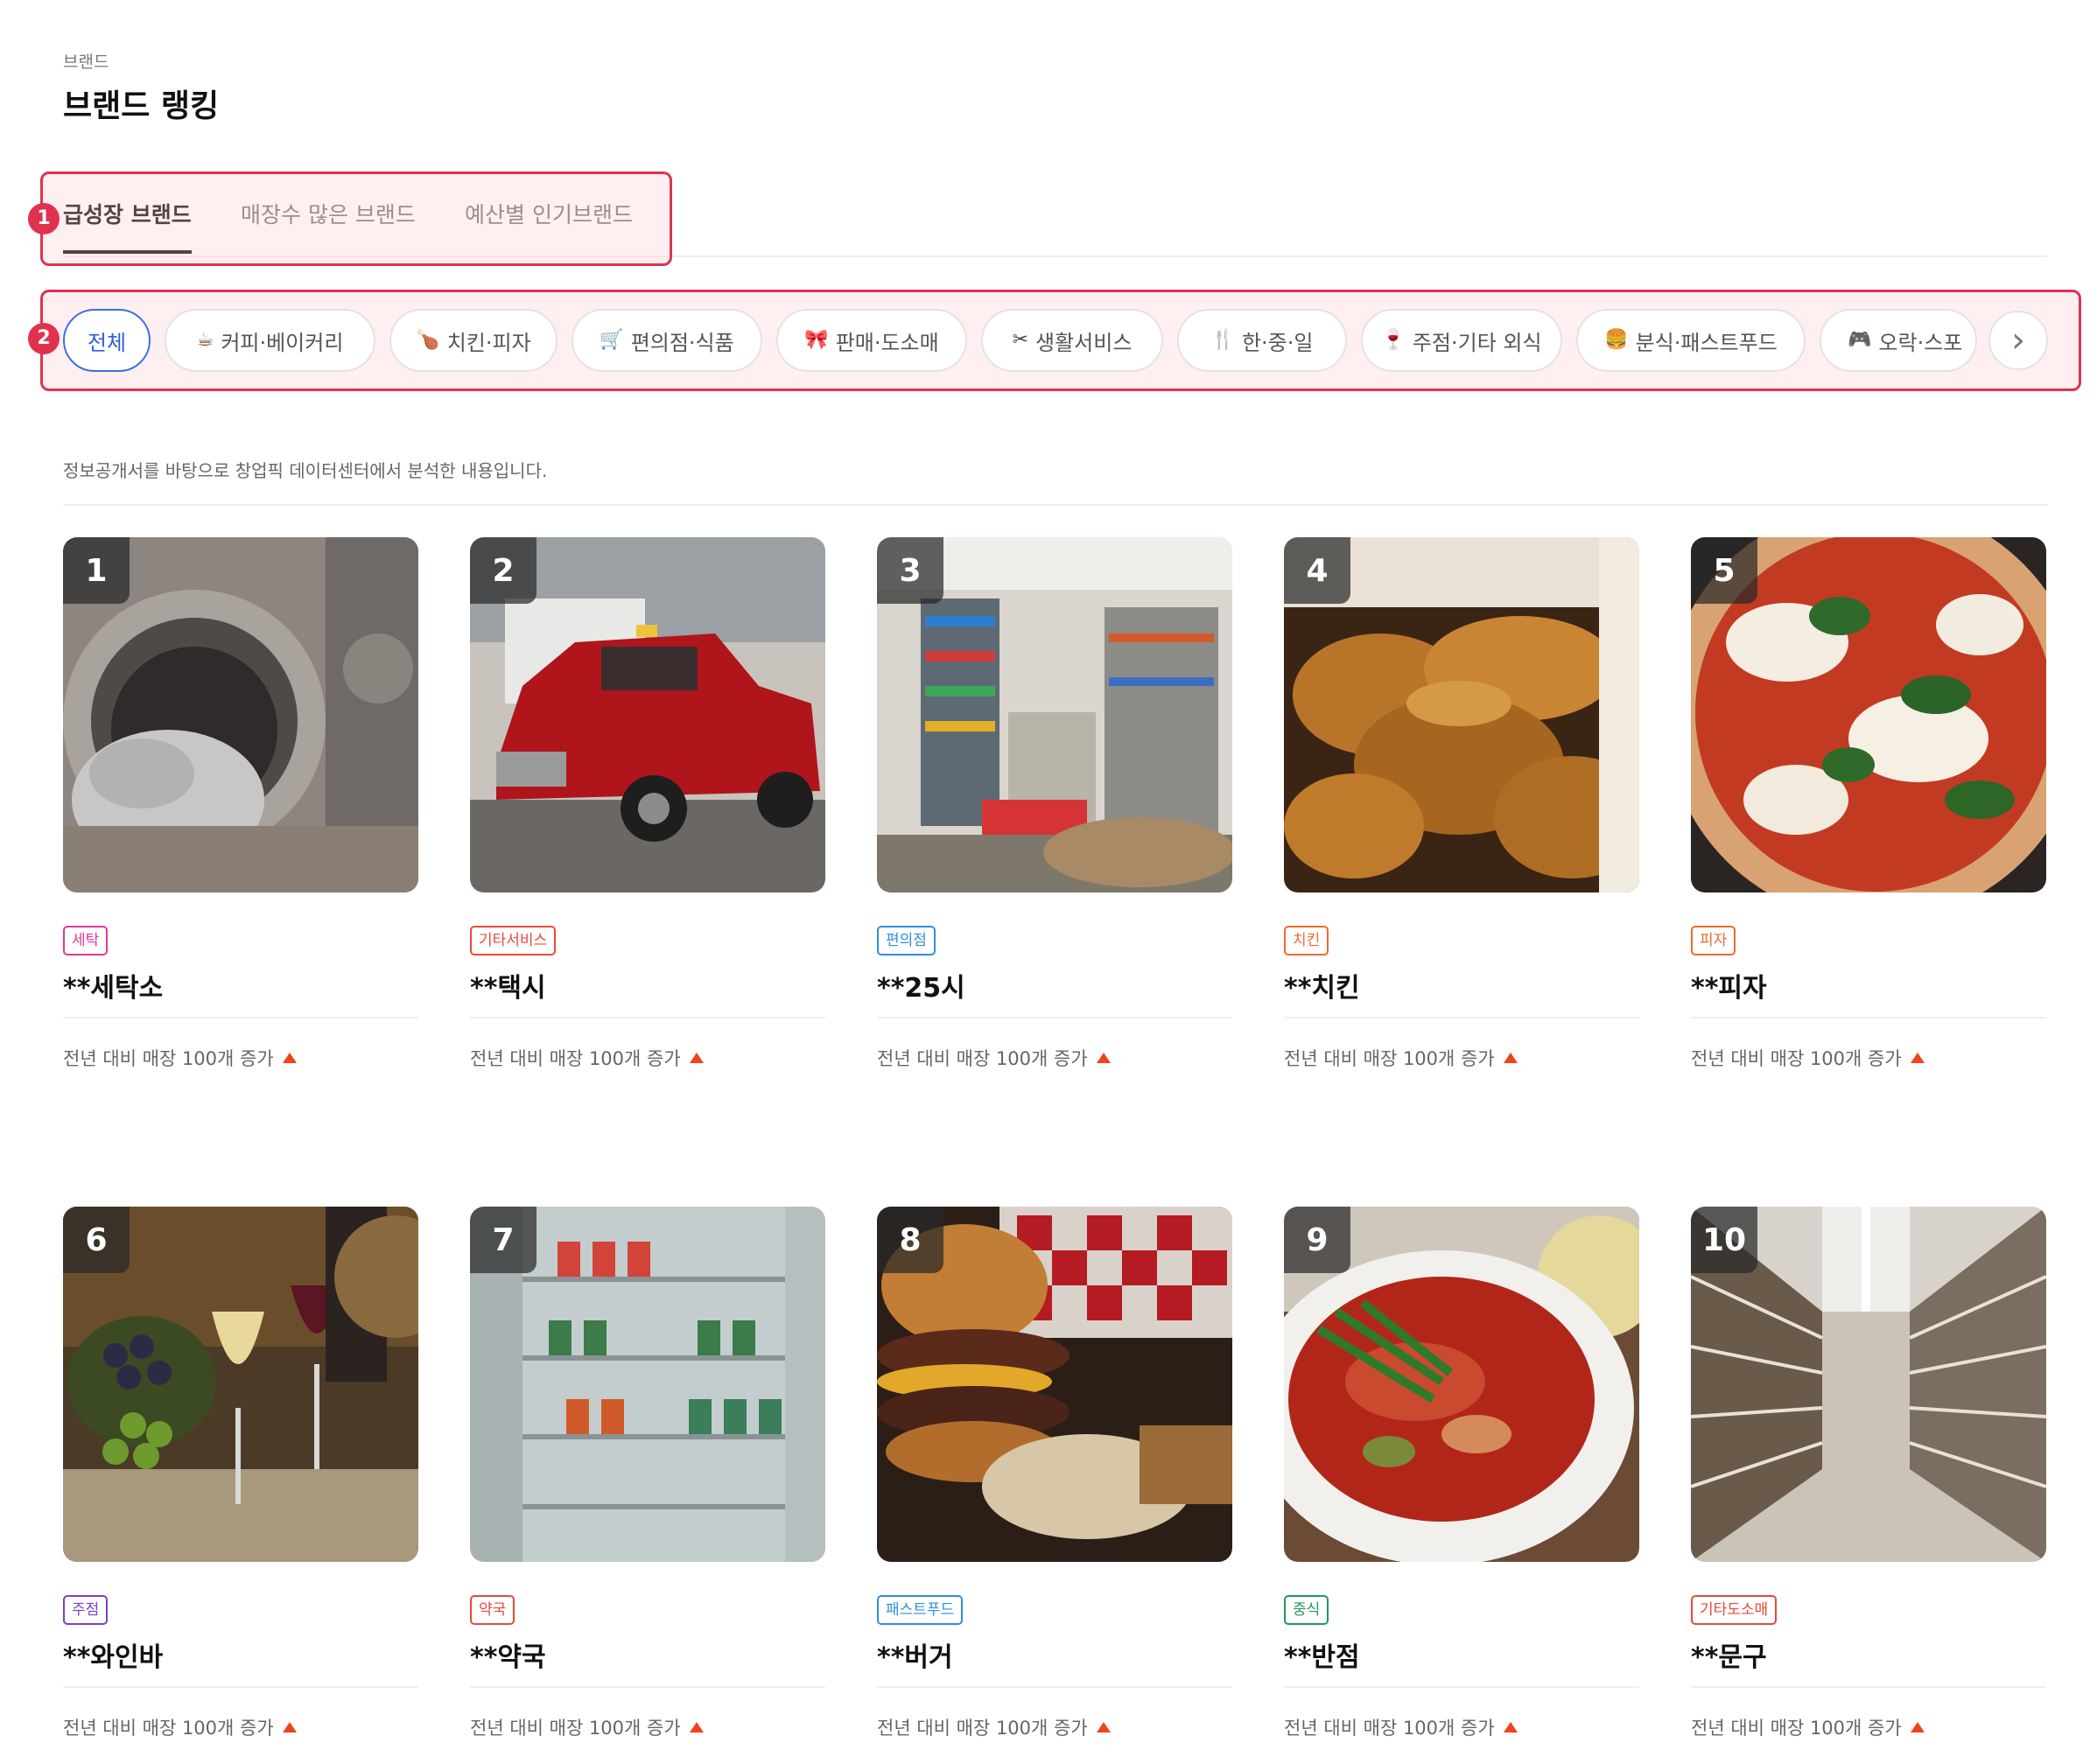  Describe the element at coordinates (612, 340) in the screenshot. I see `convenience-food-icon: 🛒` at that location.